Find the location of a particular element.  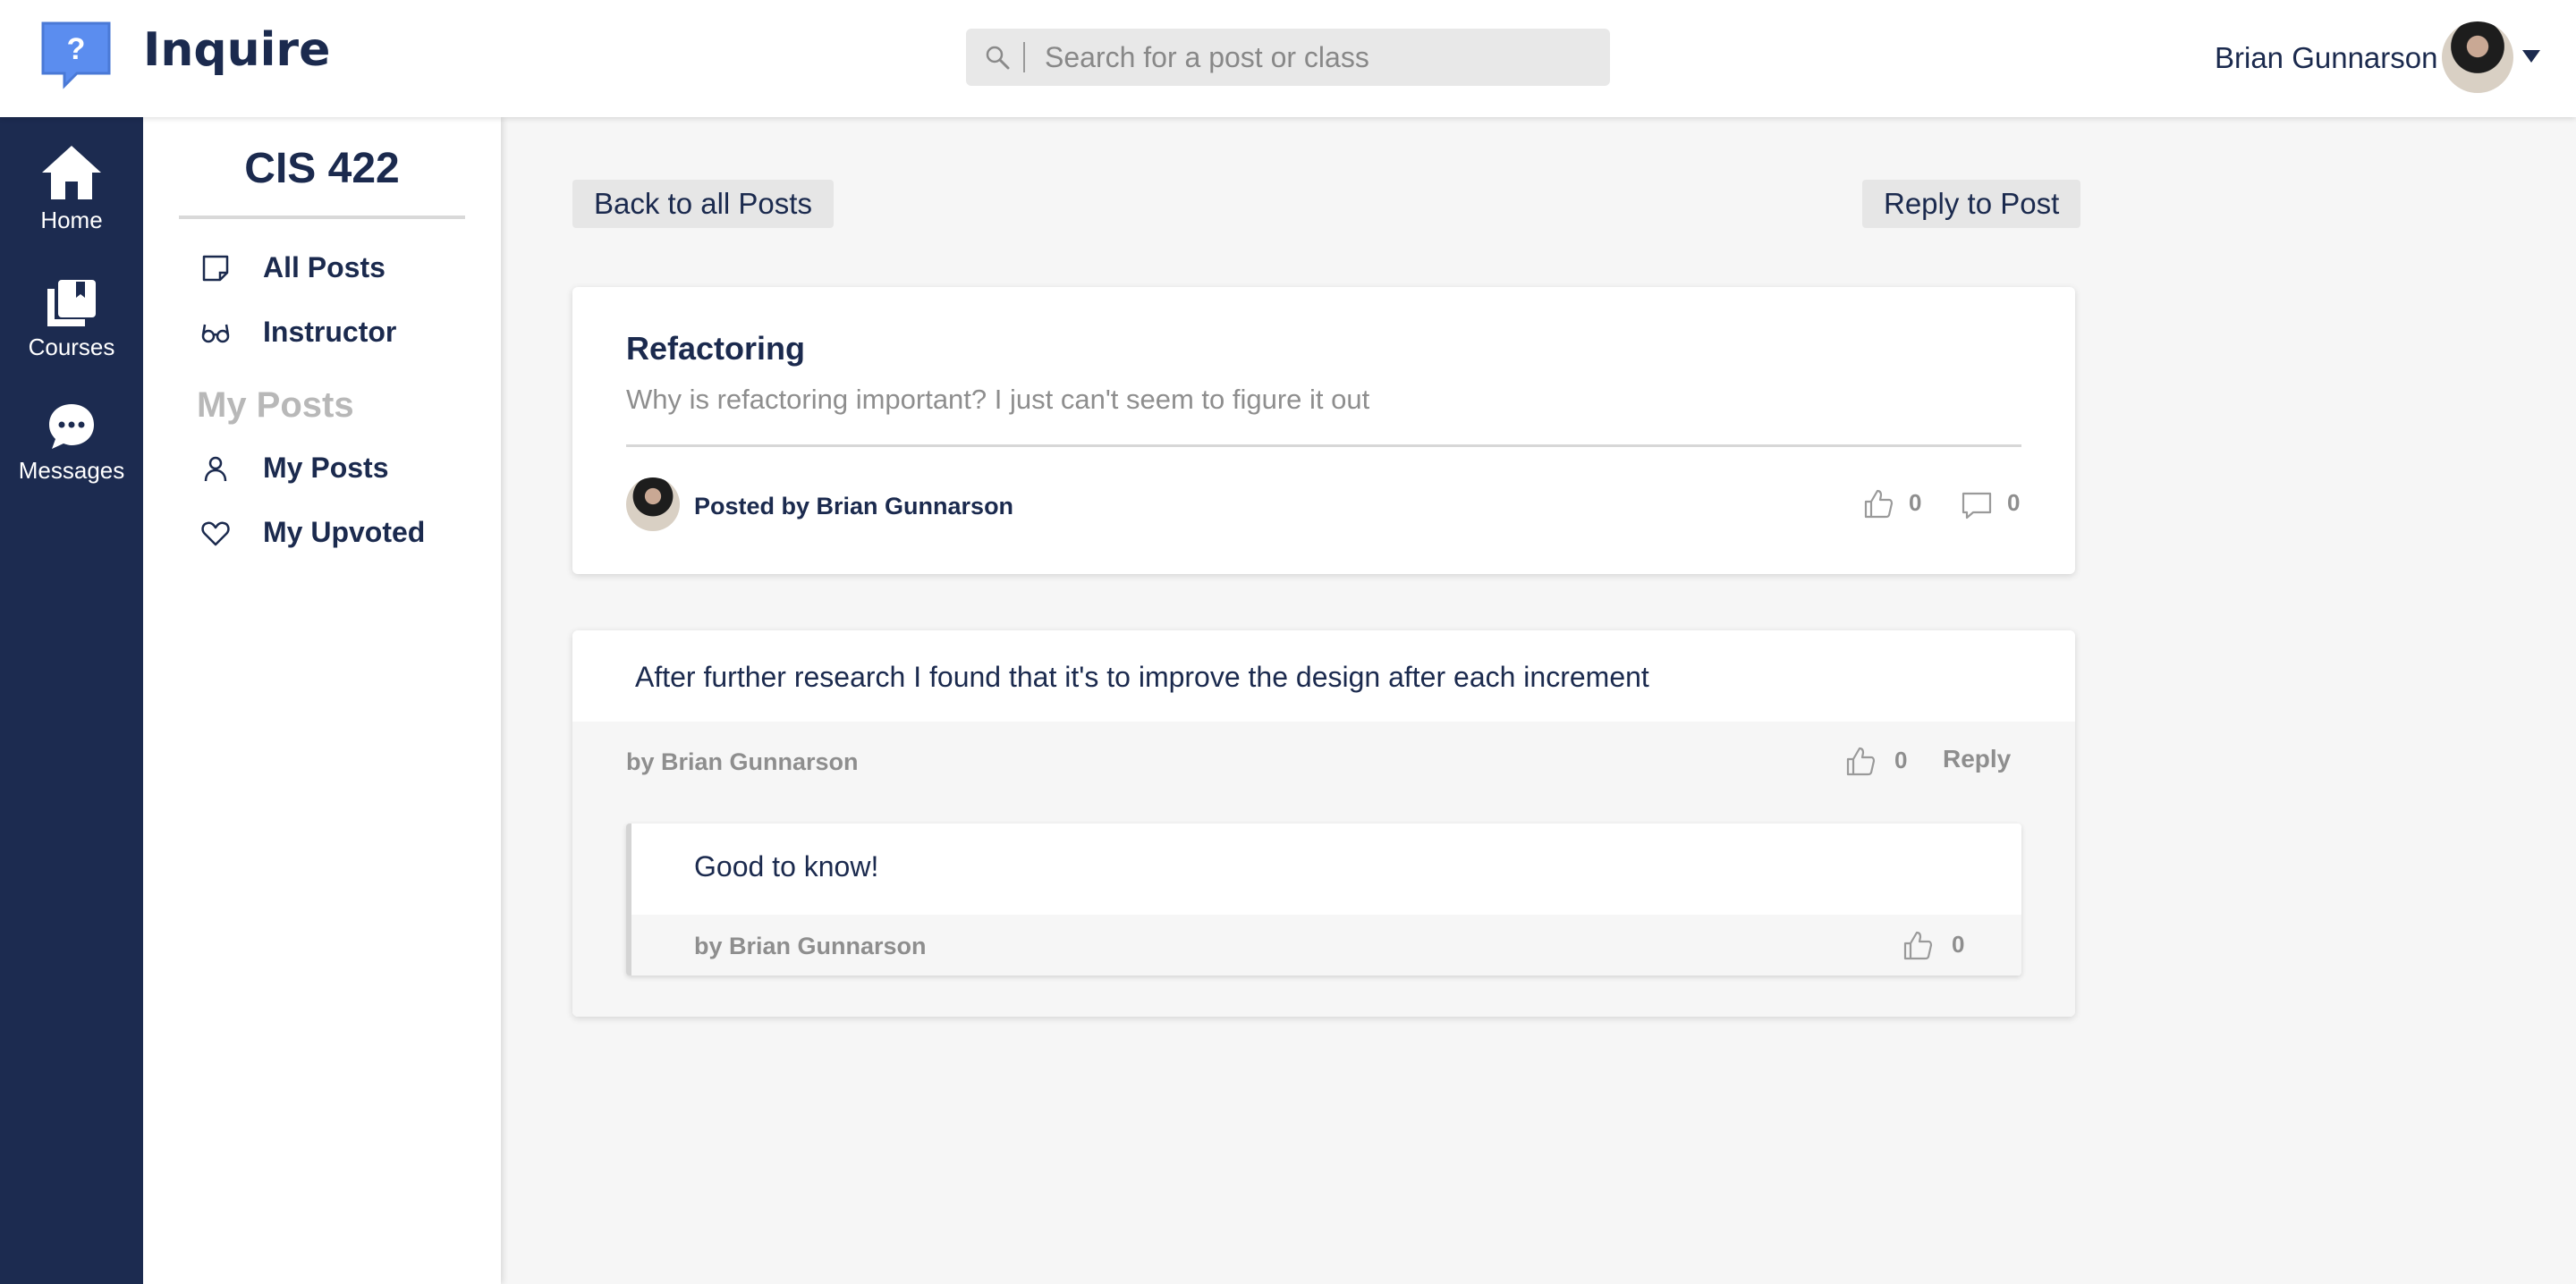

user-avatar is located at coordinates (2477, 57).